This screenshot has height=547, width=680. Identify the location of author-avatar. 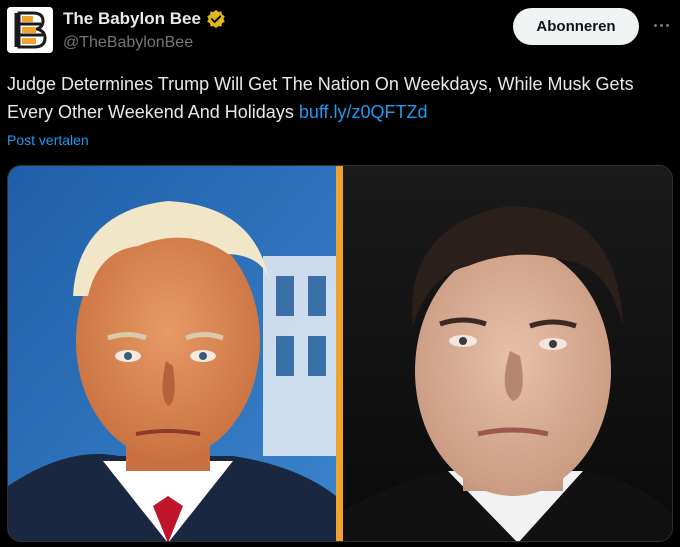
(30, 30).